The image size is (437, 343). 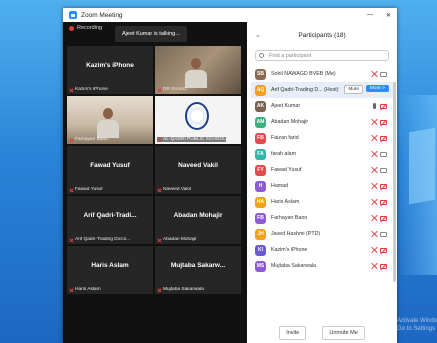 What do you see at coordinates (322, 138) in the screenshot?
I see `participant-row: FB Faizan farid` at bounding box center [322, 138].